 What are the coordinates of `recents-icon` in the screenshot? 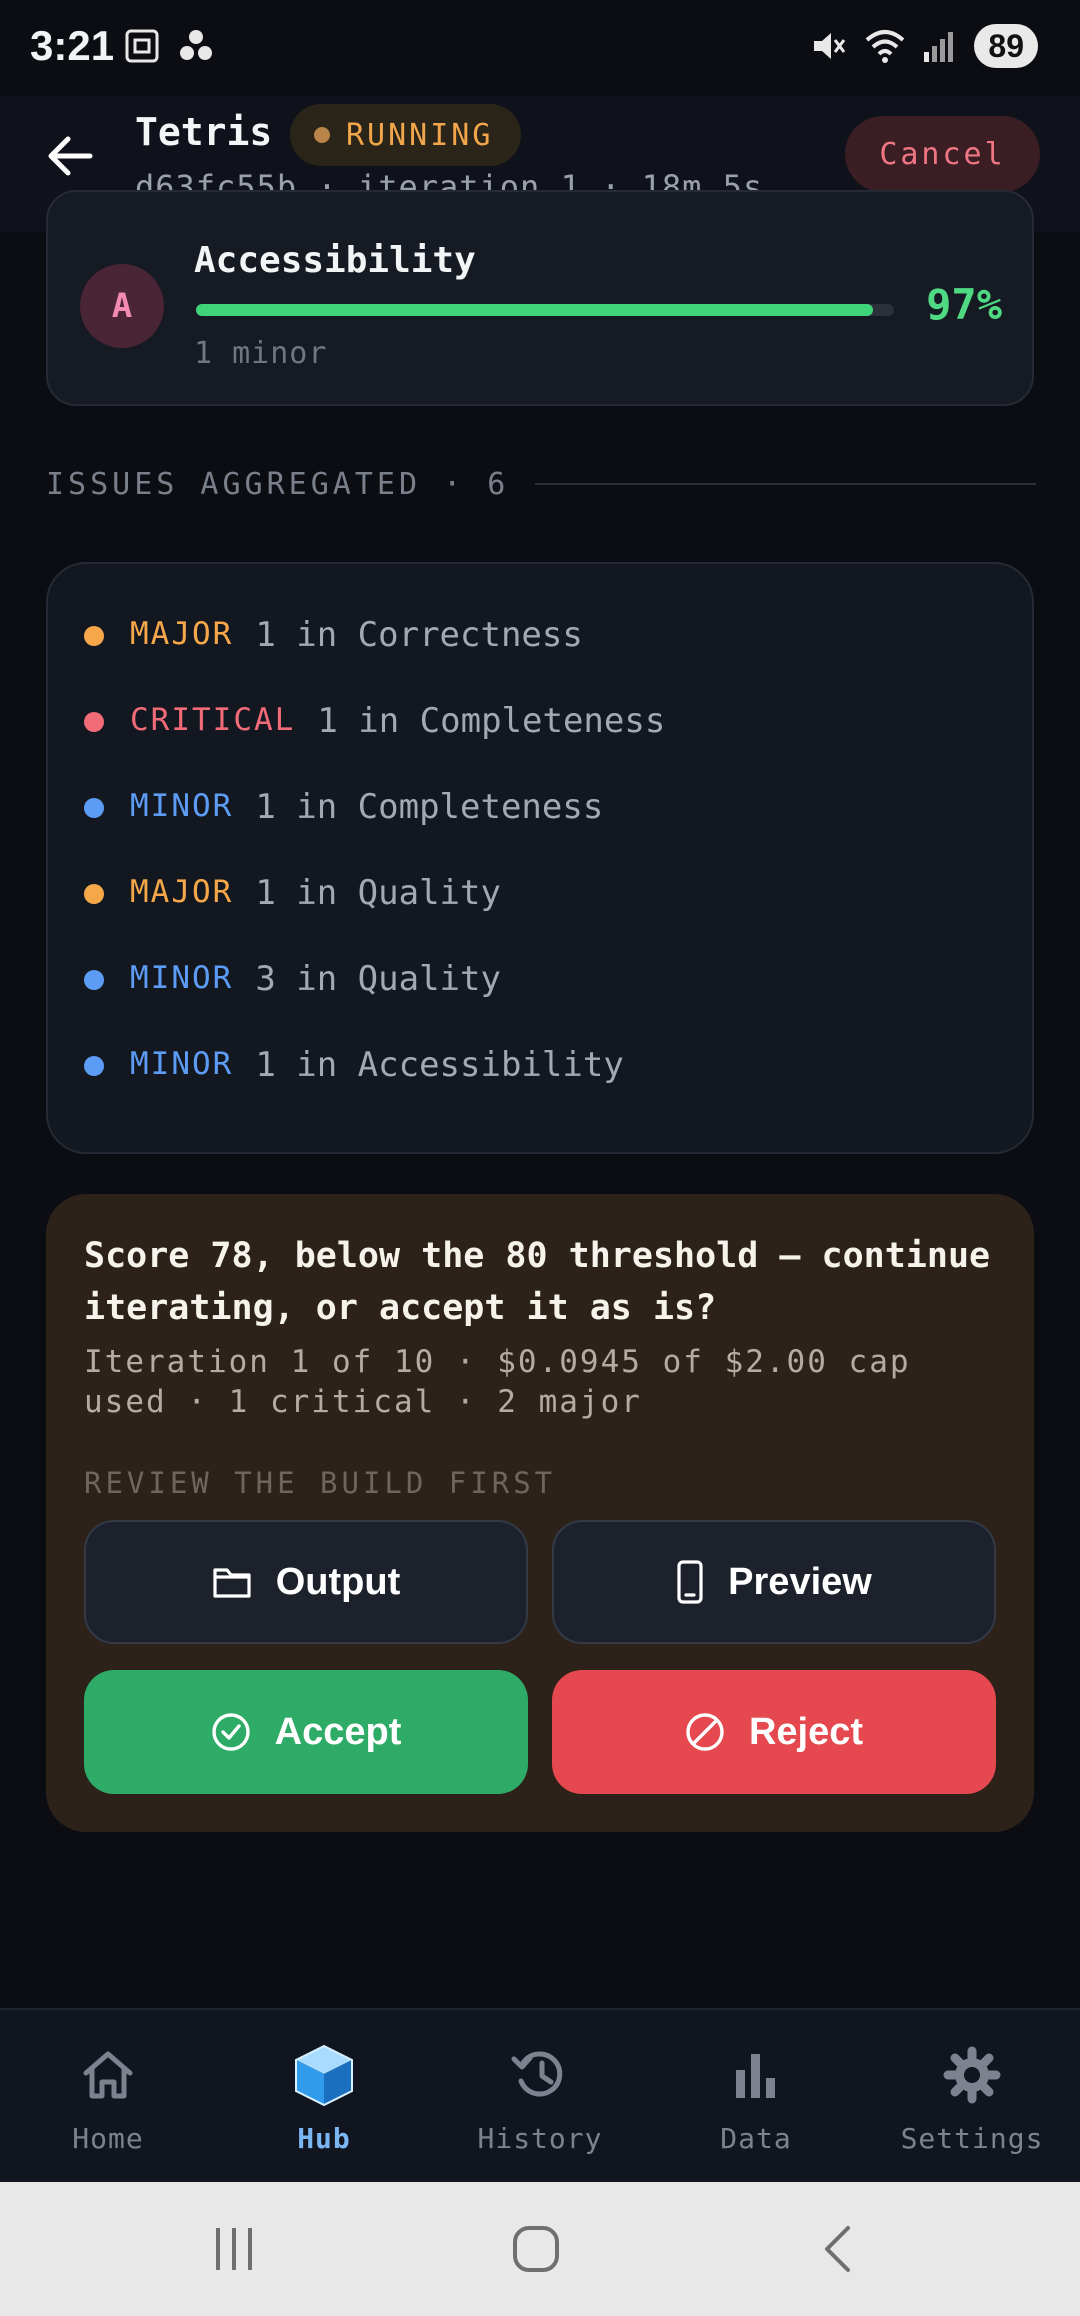 It's located at (234, 2249).